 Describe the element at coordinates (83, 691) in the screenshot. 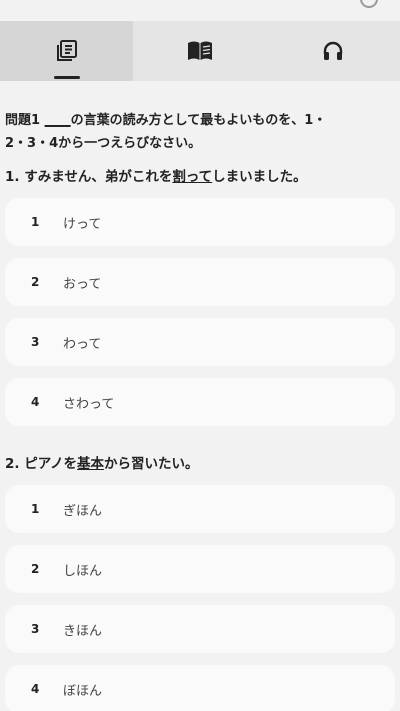

I see `option-text: ぼほん` at that location.